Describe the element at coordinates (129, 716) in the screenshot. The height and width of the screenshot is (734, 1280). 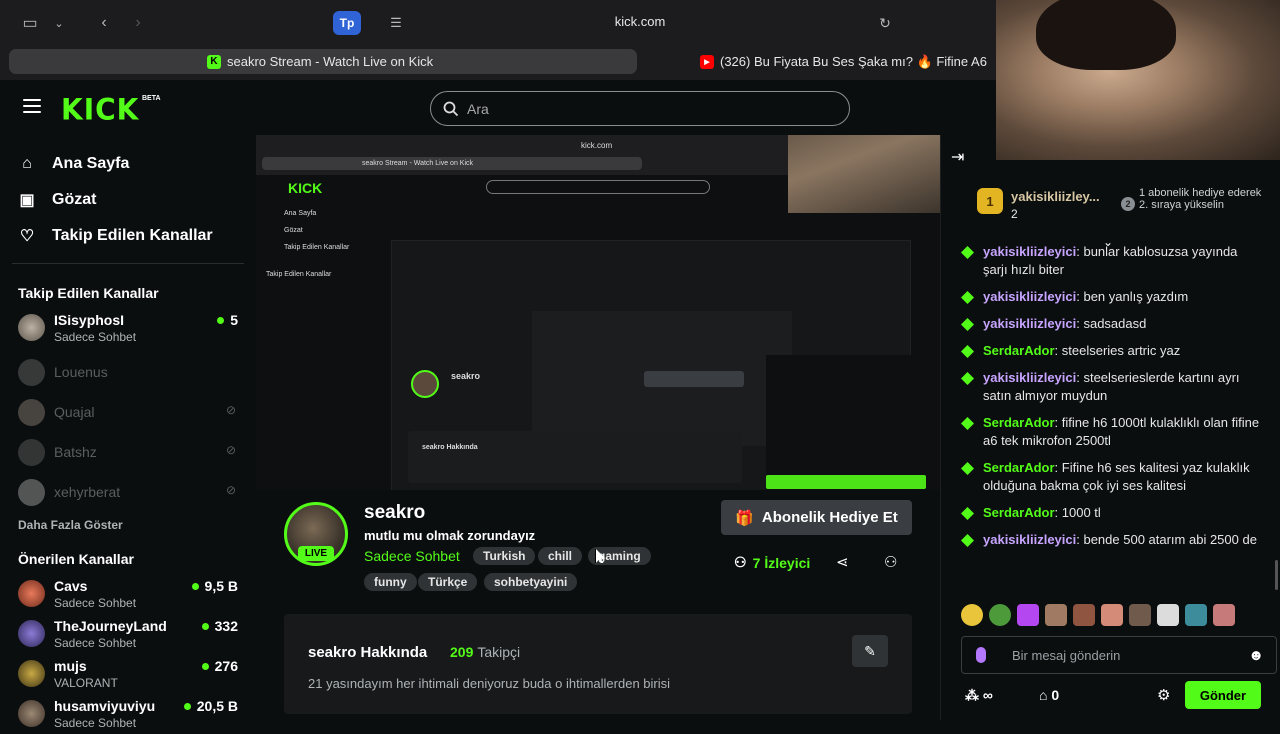
I see `recommended-channel: husamviyuviyu Sadece Sohbet 20,5 B` at that location.